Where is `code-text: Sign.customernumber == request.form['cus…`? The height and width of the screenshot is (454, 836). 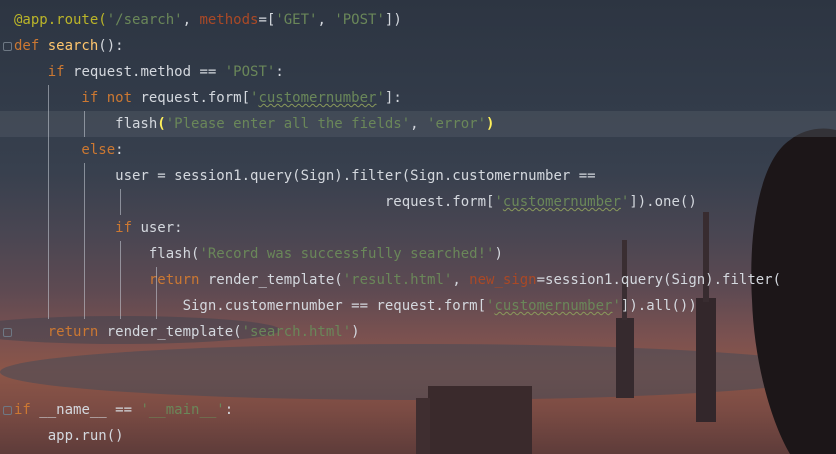
code-text: Sign.customernumber == request.form['cus… is located at coordinates (355, 306).